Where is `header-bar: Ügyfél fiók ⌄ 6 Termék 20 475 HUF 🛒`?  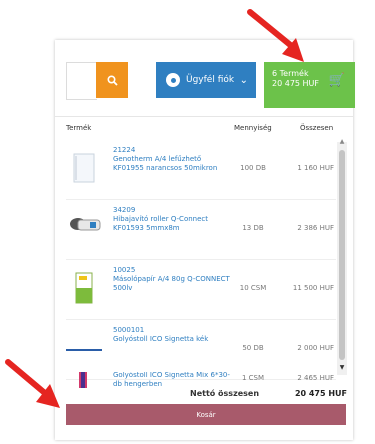 header-bar: Ügyfél fiók ⌄ 6 Termék 20 475 HUF 🛒 is located at coordinates (210, 85).